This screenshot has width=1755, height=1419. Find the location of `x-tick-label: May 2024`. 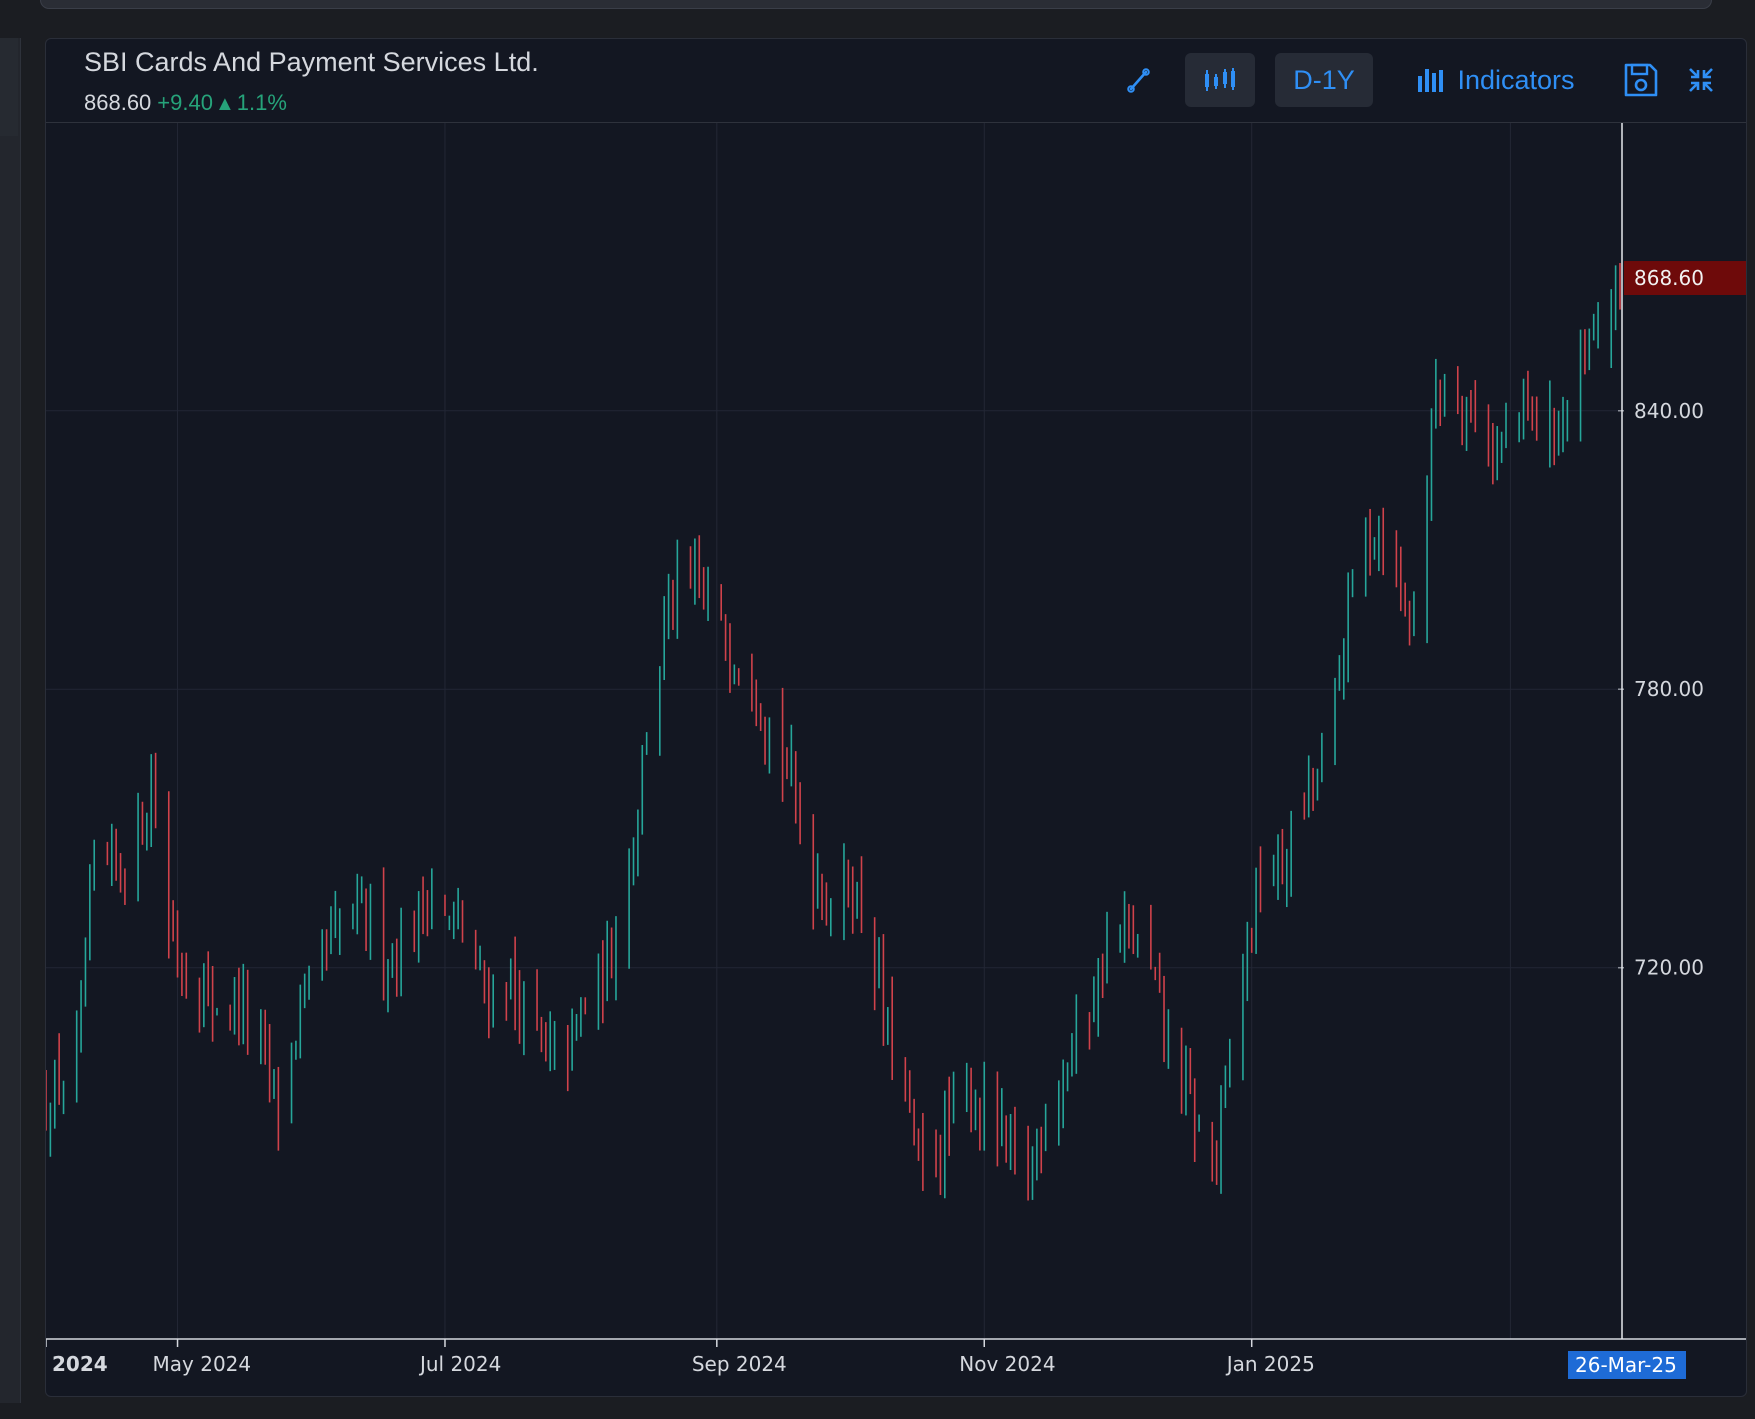

x-tick-label: May 2024 is located at coordinates (202, 1364).